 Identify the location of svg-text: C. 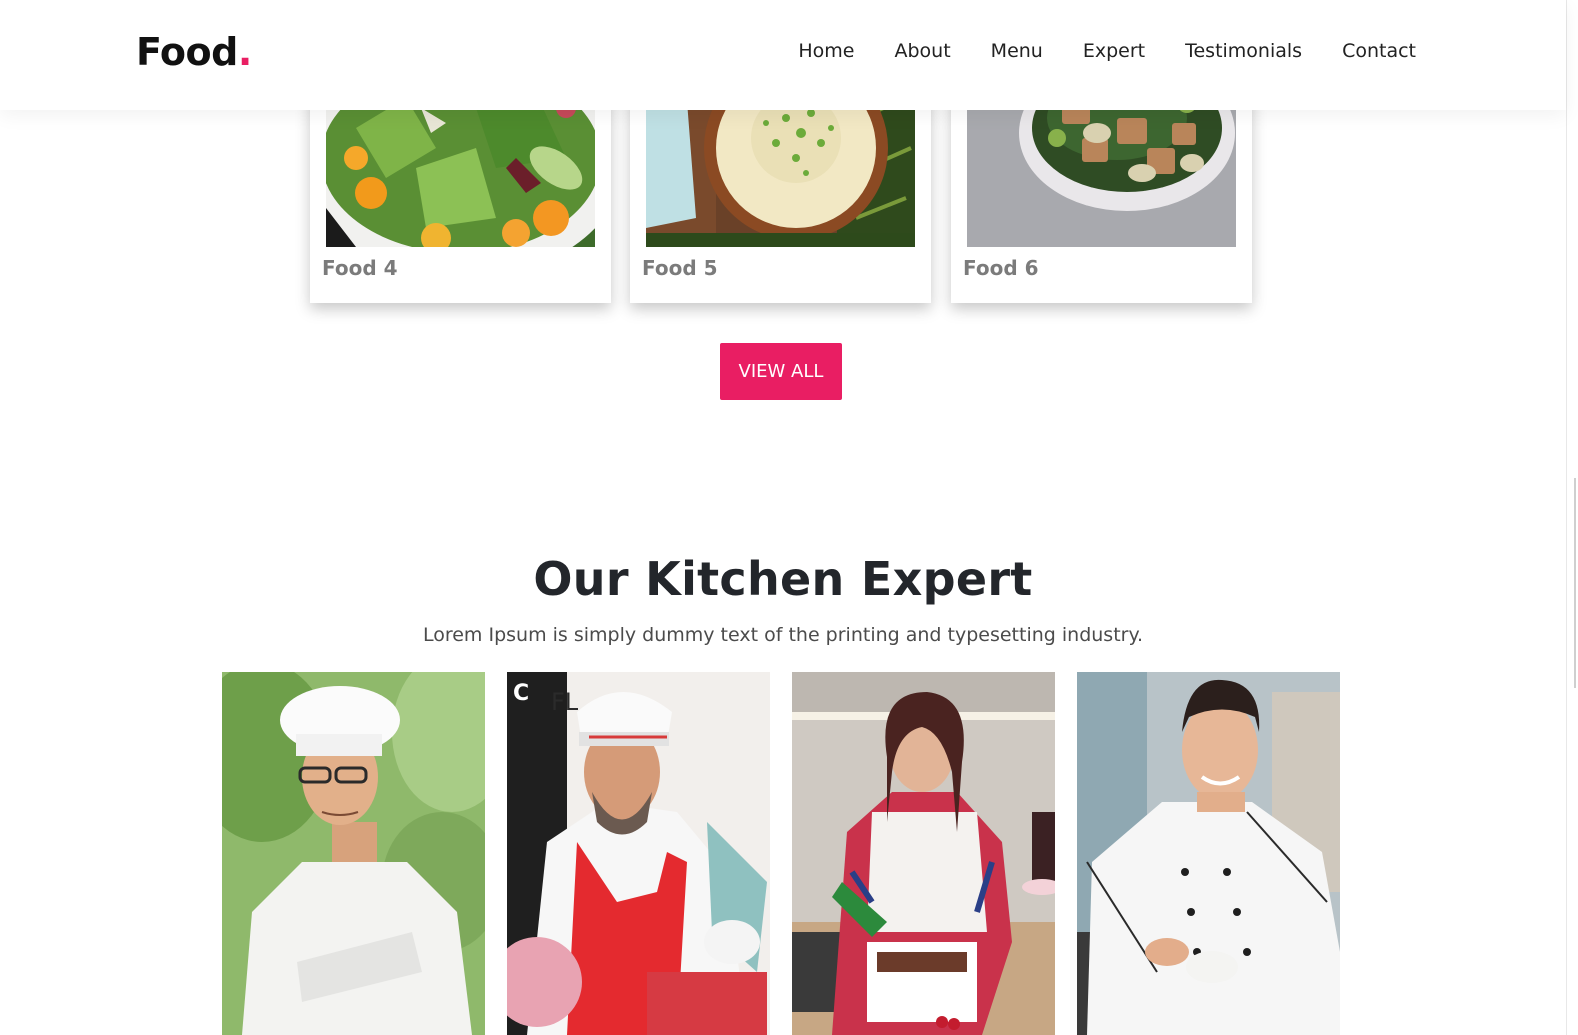
(521, 693).